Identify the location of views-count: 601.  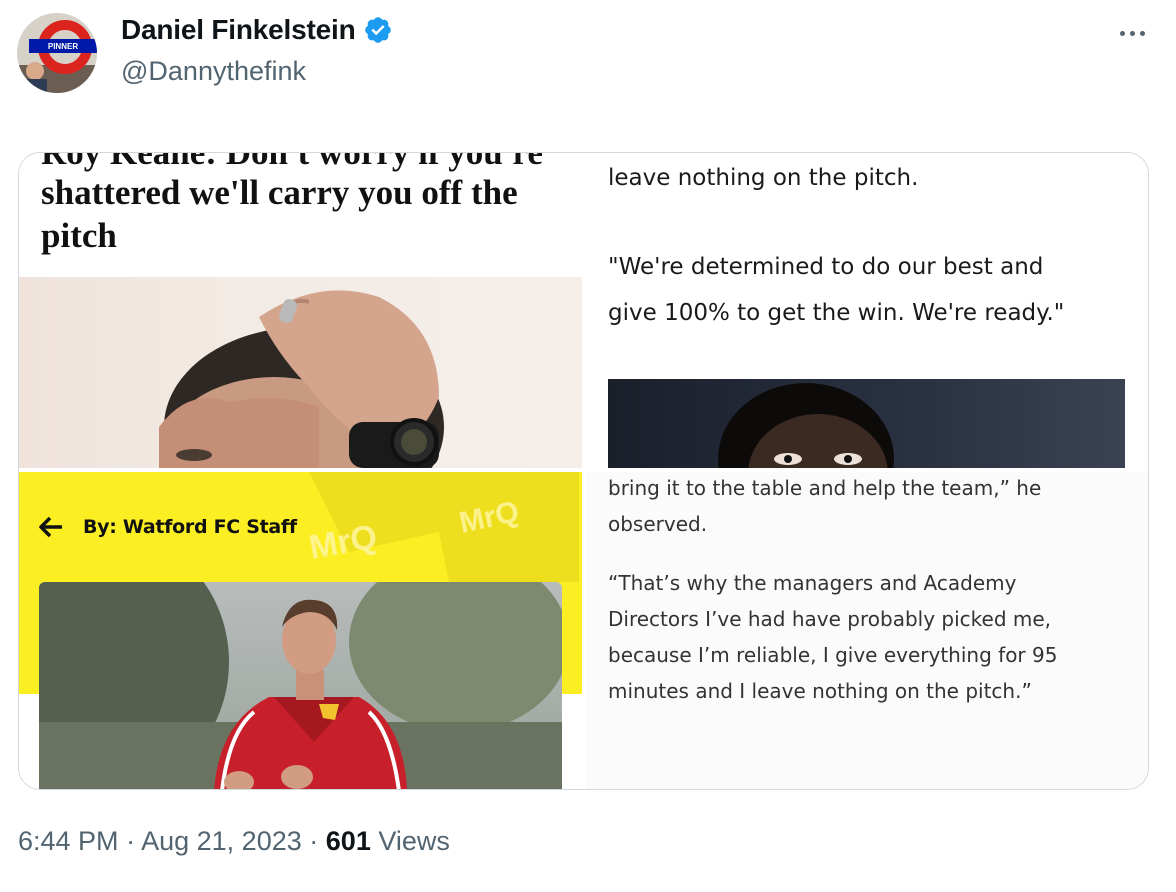
(348, 841).